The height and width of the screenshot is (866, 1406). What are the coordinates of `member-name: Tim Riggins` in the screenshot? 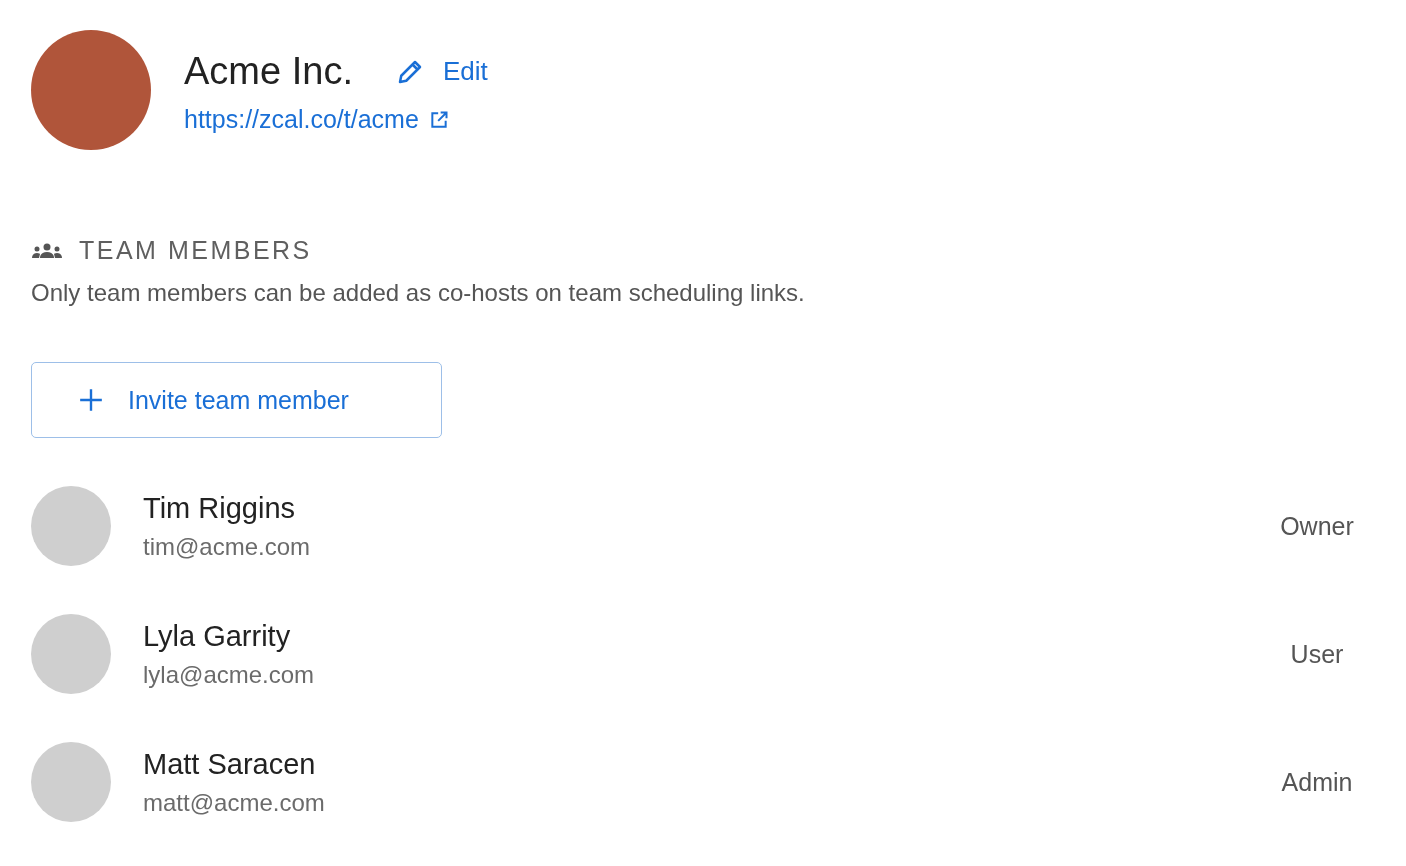 It's located at (219, 508).